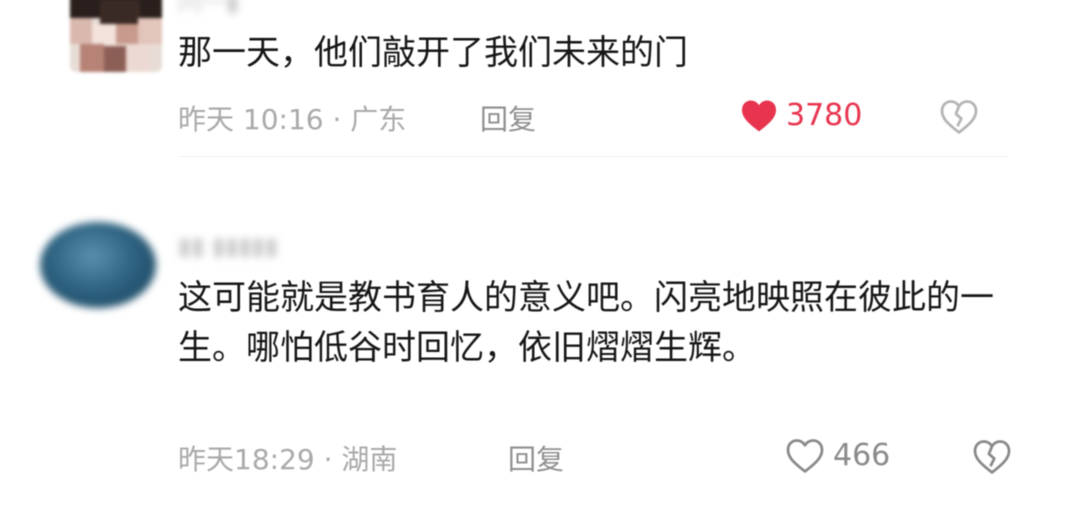 The image size is (1080, 518). What do you see at coordinates (288, 459) in the screenshot?
I see `comment-time-location: 昨天18:29 · 湖南` at bounding box center [288, 459].